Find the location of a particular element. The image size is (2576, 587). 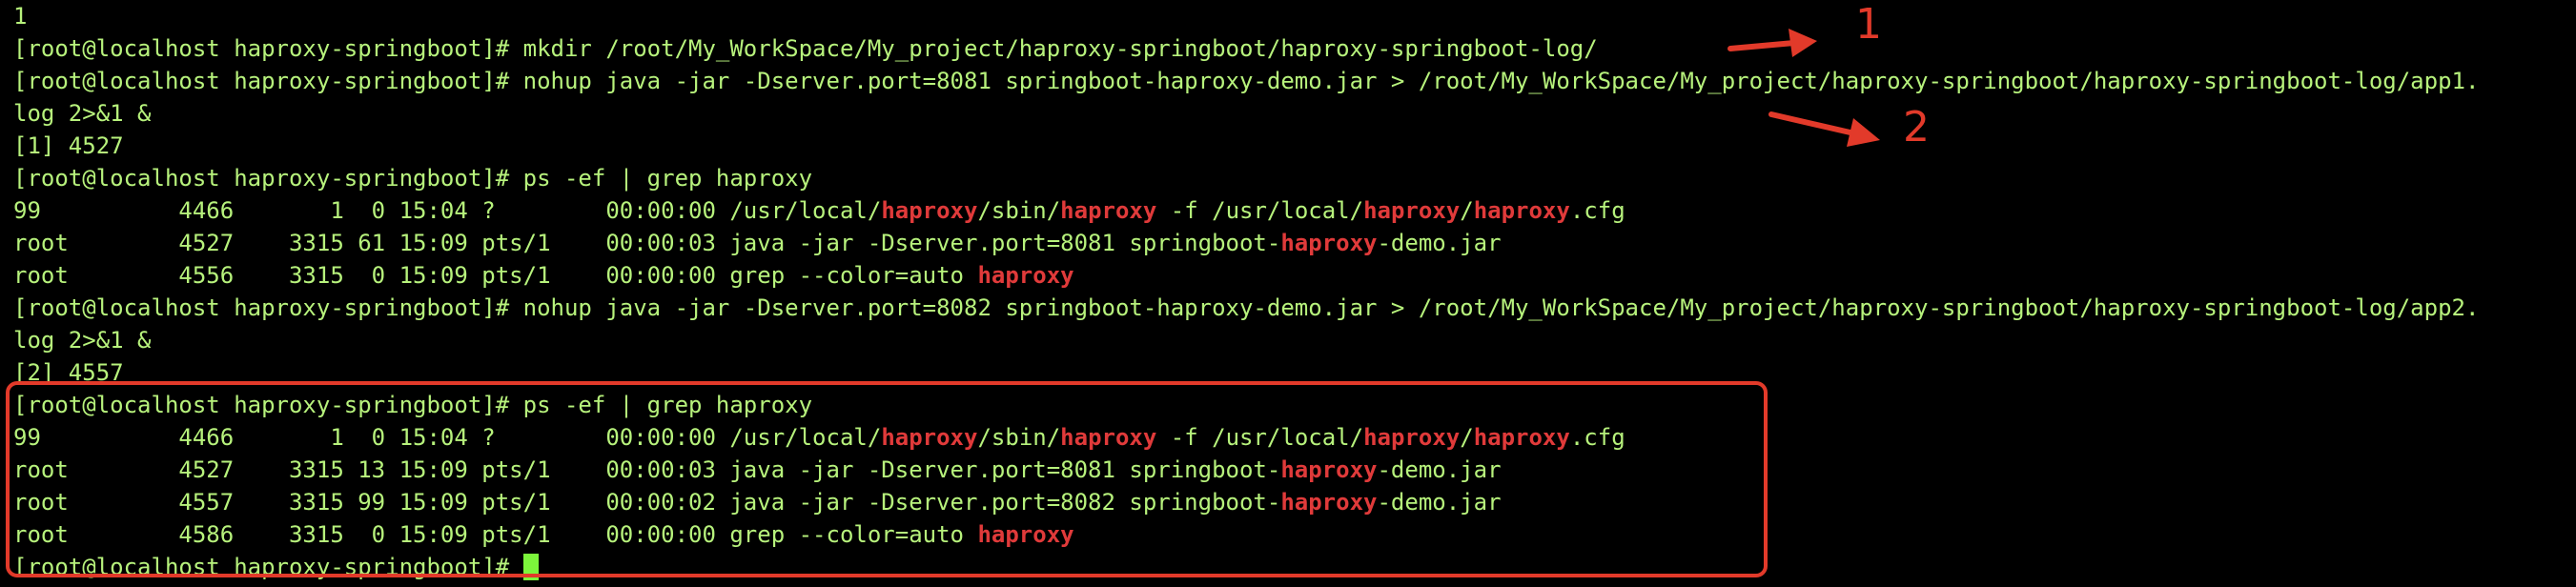

annotation-label-2: 2 is located at coordinates (1917, 127).